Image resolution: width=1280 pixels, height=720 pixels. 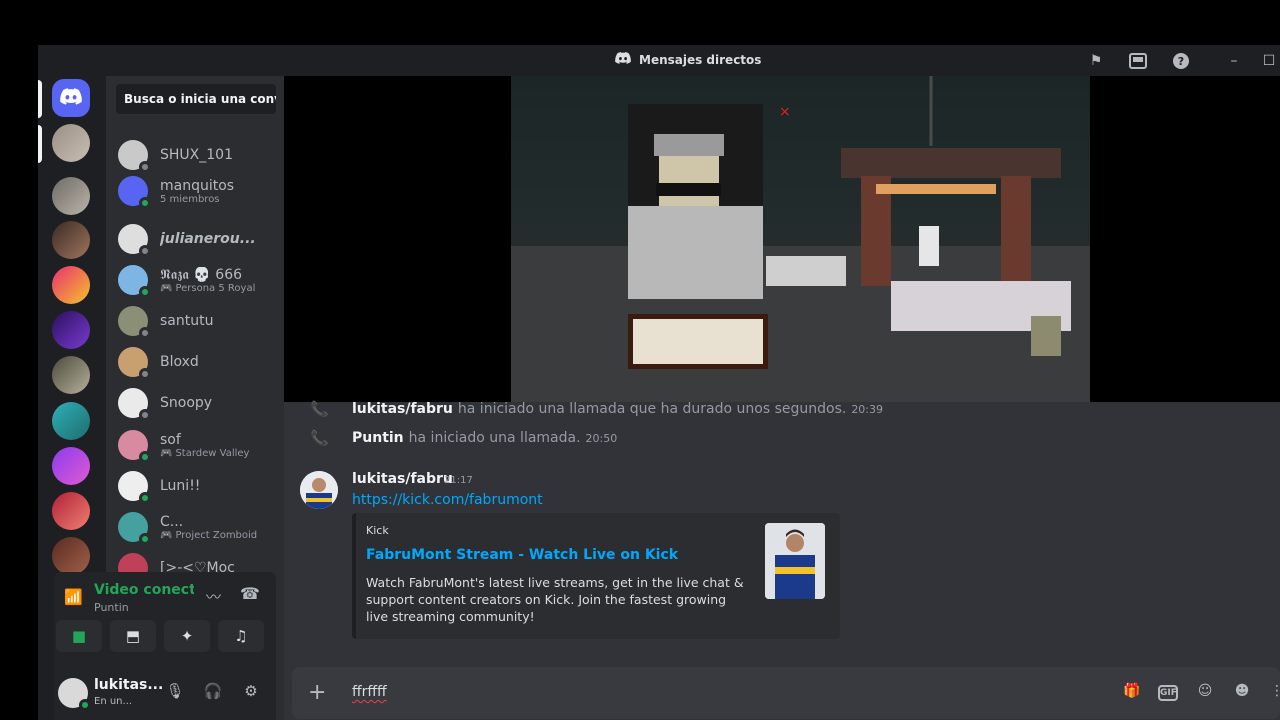 What do you see at coordinates (201, 274) in the screenshot?
I see `dm-name: 𝕹𝖆𝖟𝖆 💀 666` at bounding box center [201, 274].